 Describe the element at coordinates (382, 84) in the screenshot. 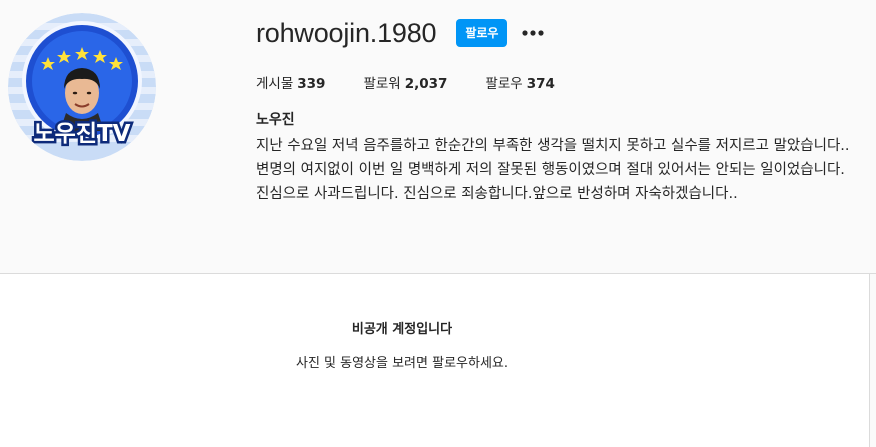

I see `stat-label: 팔로워` at that location.